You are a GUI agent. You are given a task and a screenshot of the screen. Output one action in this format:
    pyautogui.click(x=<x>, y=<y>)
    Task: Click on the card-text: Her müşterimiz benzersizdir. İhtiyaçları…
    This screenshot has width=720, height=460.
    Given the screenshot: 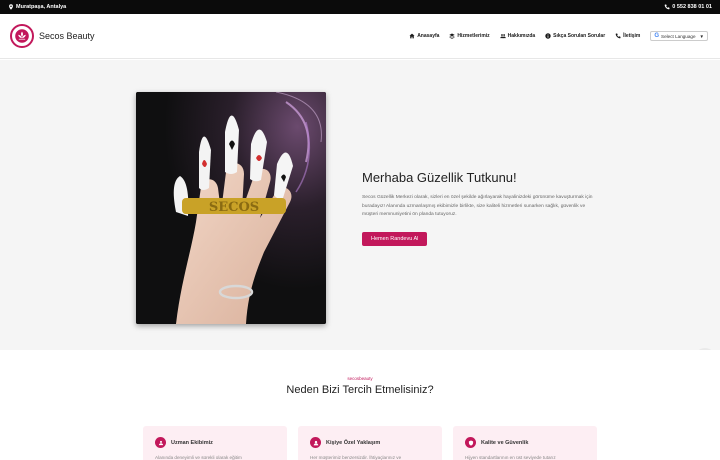 What is the action you would take?
    pyautogui.click(x=356, y=457)
    